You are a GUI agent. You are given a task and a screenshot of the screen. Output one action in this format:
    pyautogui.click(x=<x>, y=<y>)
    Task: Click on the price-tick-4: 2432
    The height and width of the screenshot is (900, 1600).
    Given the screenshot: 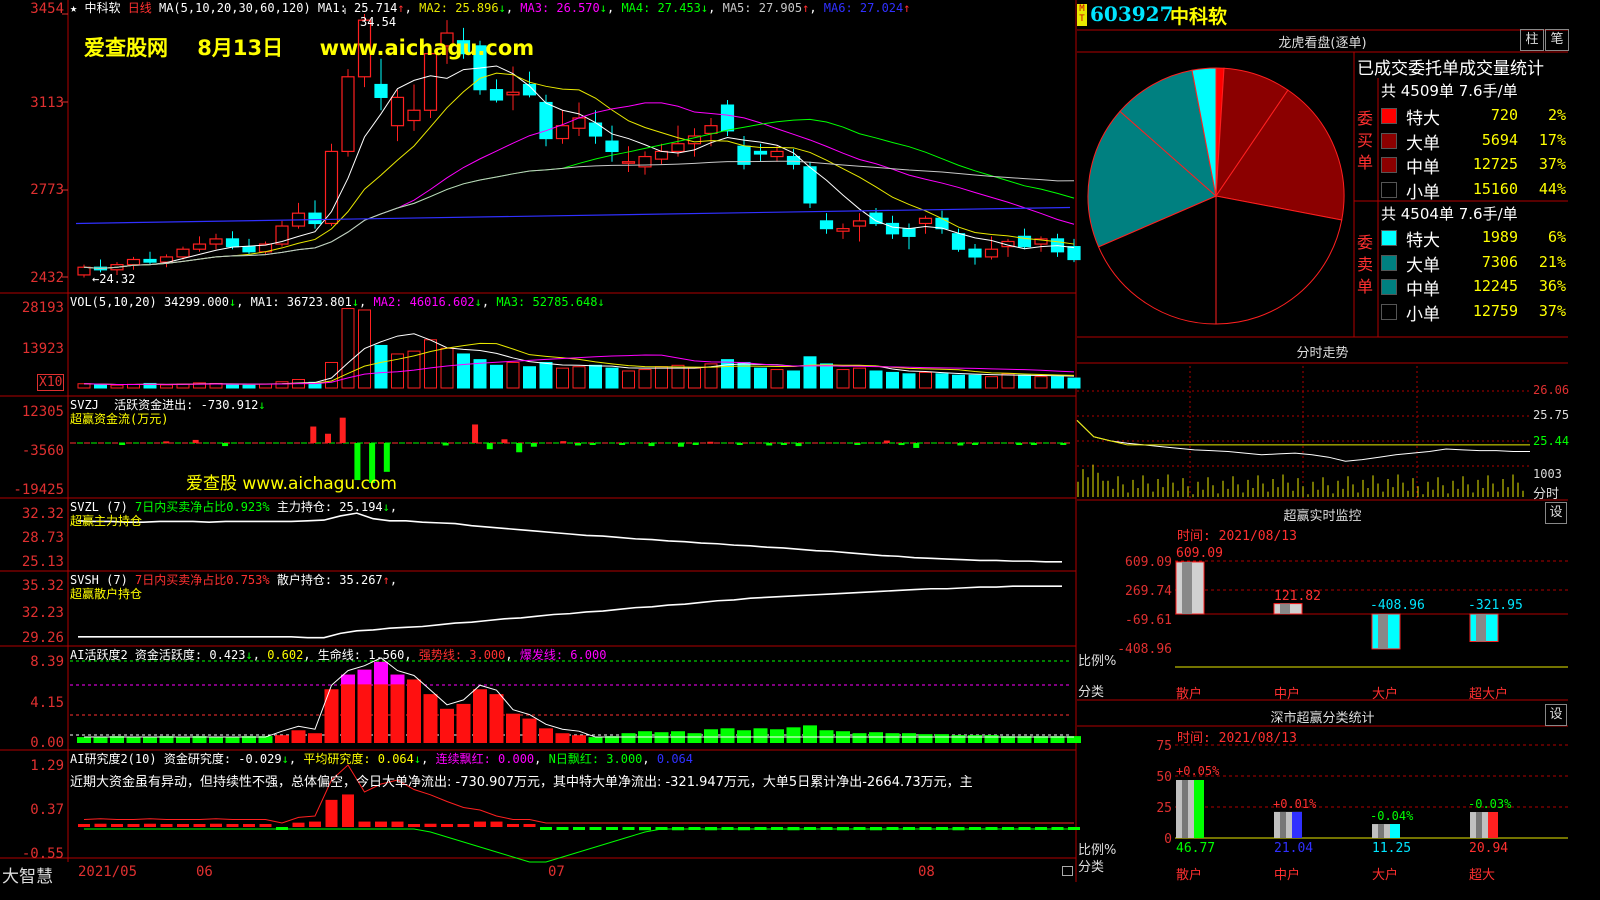 What is the action you would take?
    pyautogui.click(x=47, y=278)
    